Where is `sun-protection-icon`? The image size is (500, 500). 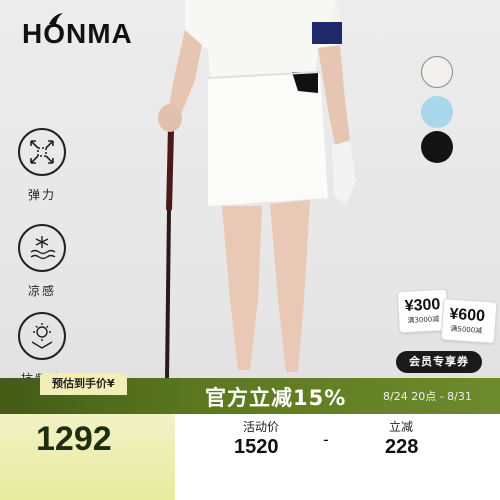
sun-protection-icon is located at coordinates (42, 336).